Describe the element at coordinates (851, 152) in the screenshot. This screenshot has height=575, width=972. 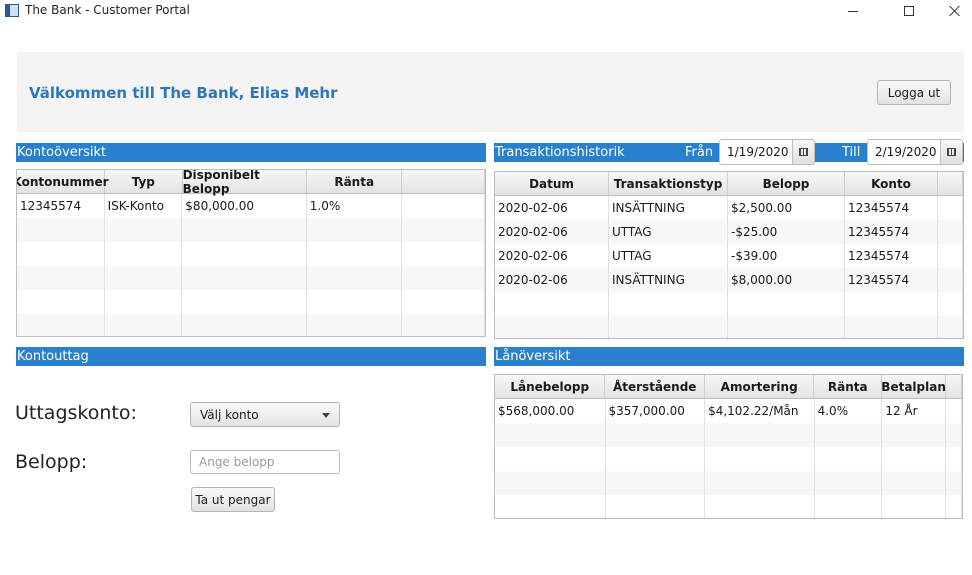
I see `to-label: Till` at that location.